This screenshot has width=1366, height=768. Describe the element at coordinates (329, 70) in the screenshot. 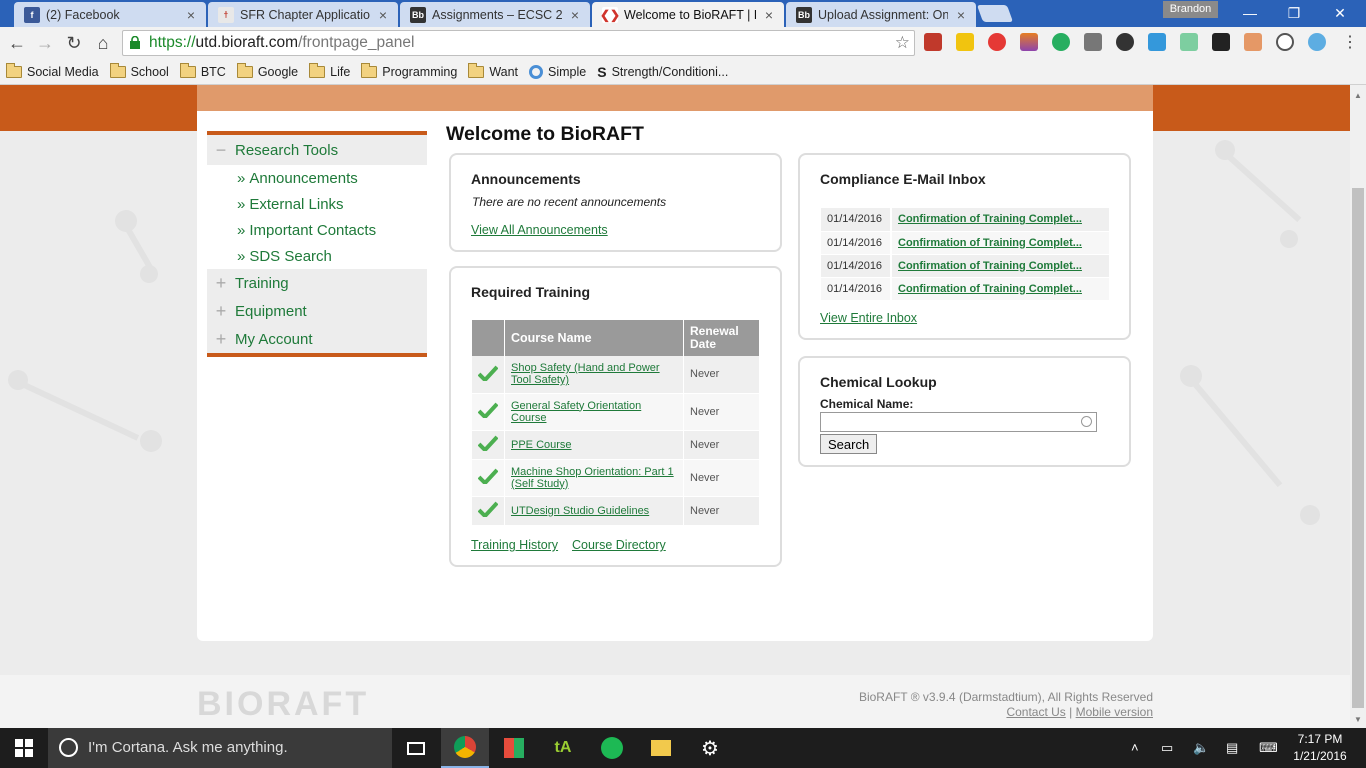

I see `bookmark-folder: Life` at that location.